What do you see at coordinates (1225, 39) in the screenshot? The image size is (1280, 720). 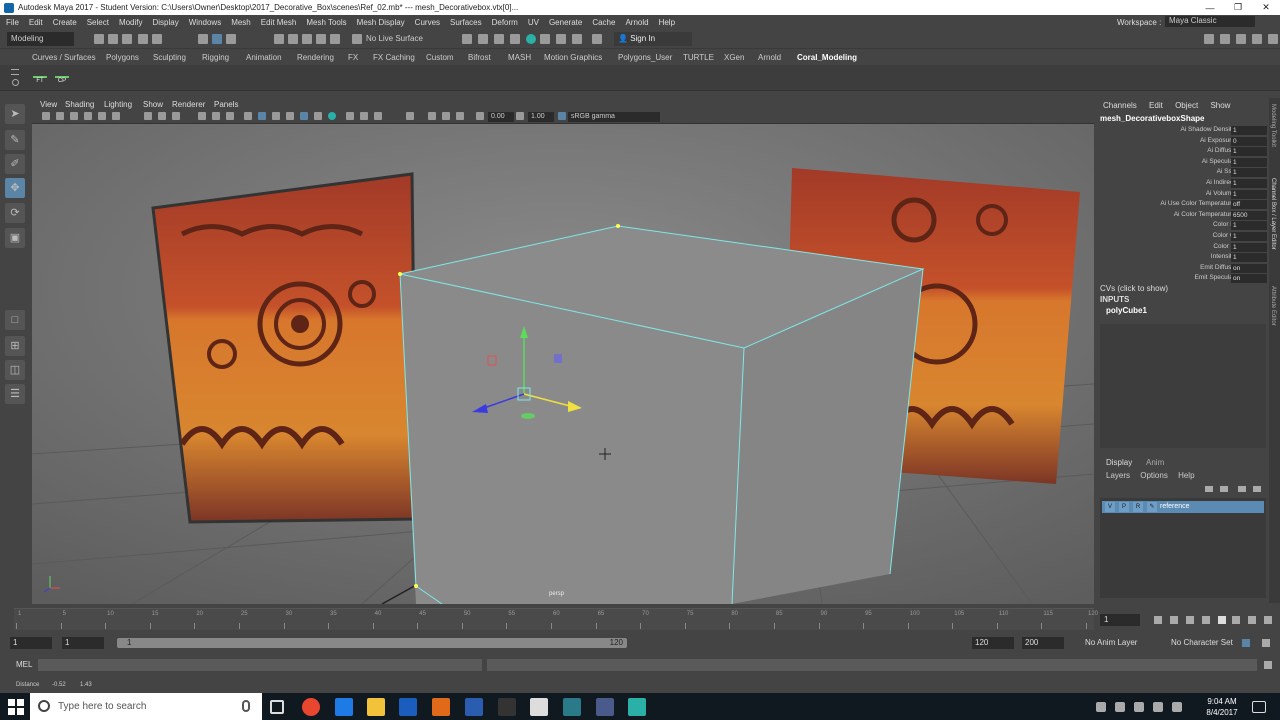 I see `attribute-editor-icon` at bounding box center [1225, 39].